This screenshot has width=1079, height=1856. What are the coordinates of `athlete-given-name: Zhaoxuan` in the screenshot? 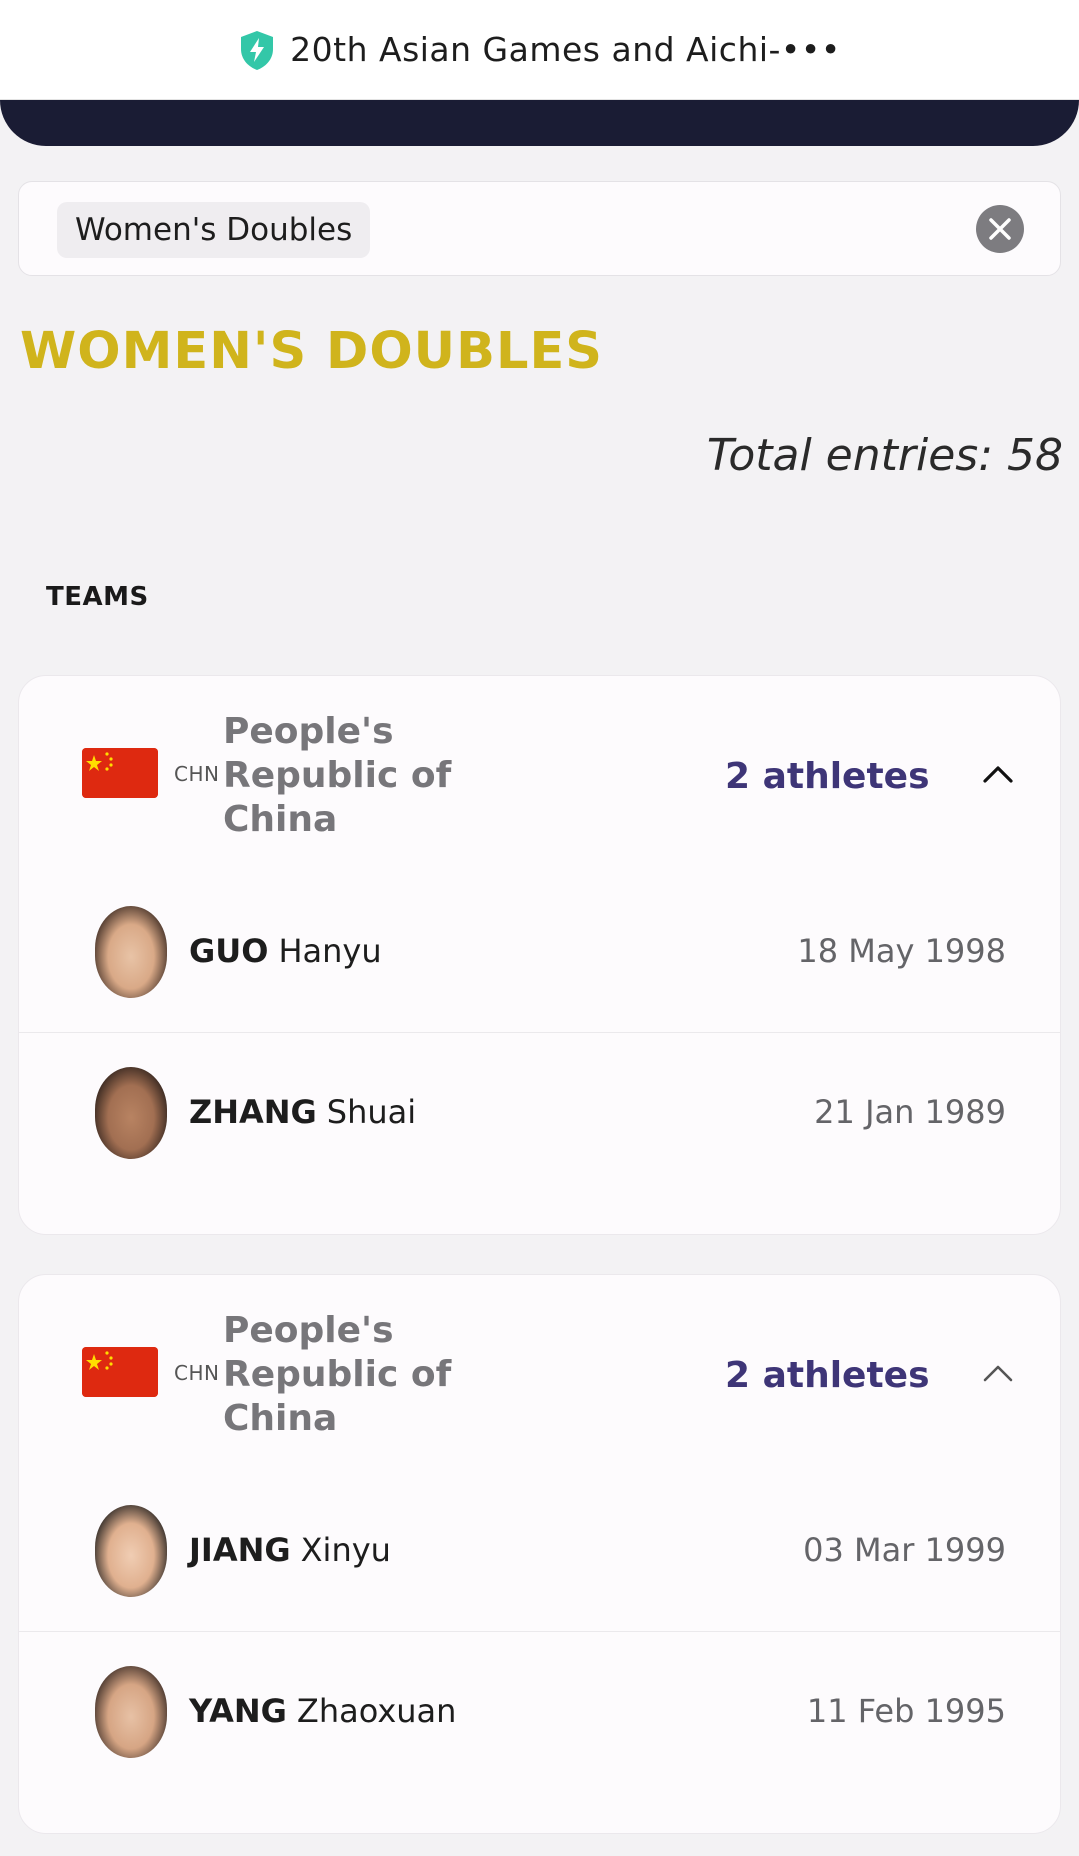 It's located at (376, 1711).